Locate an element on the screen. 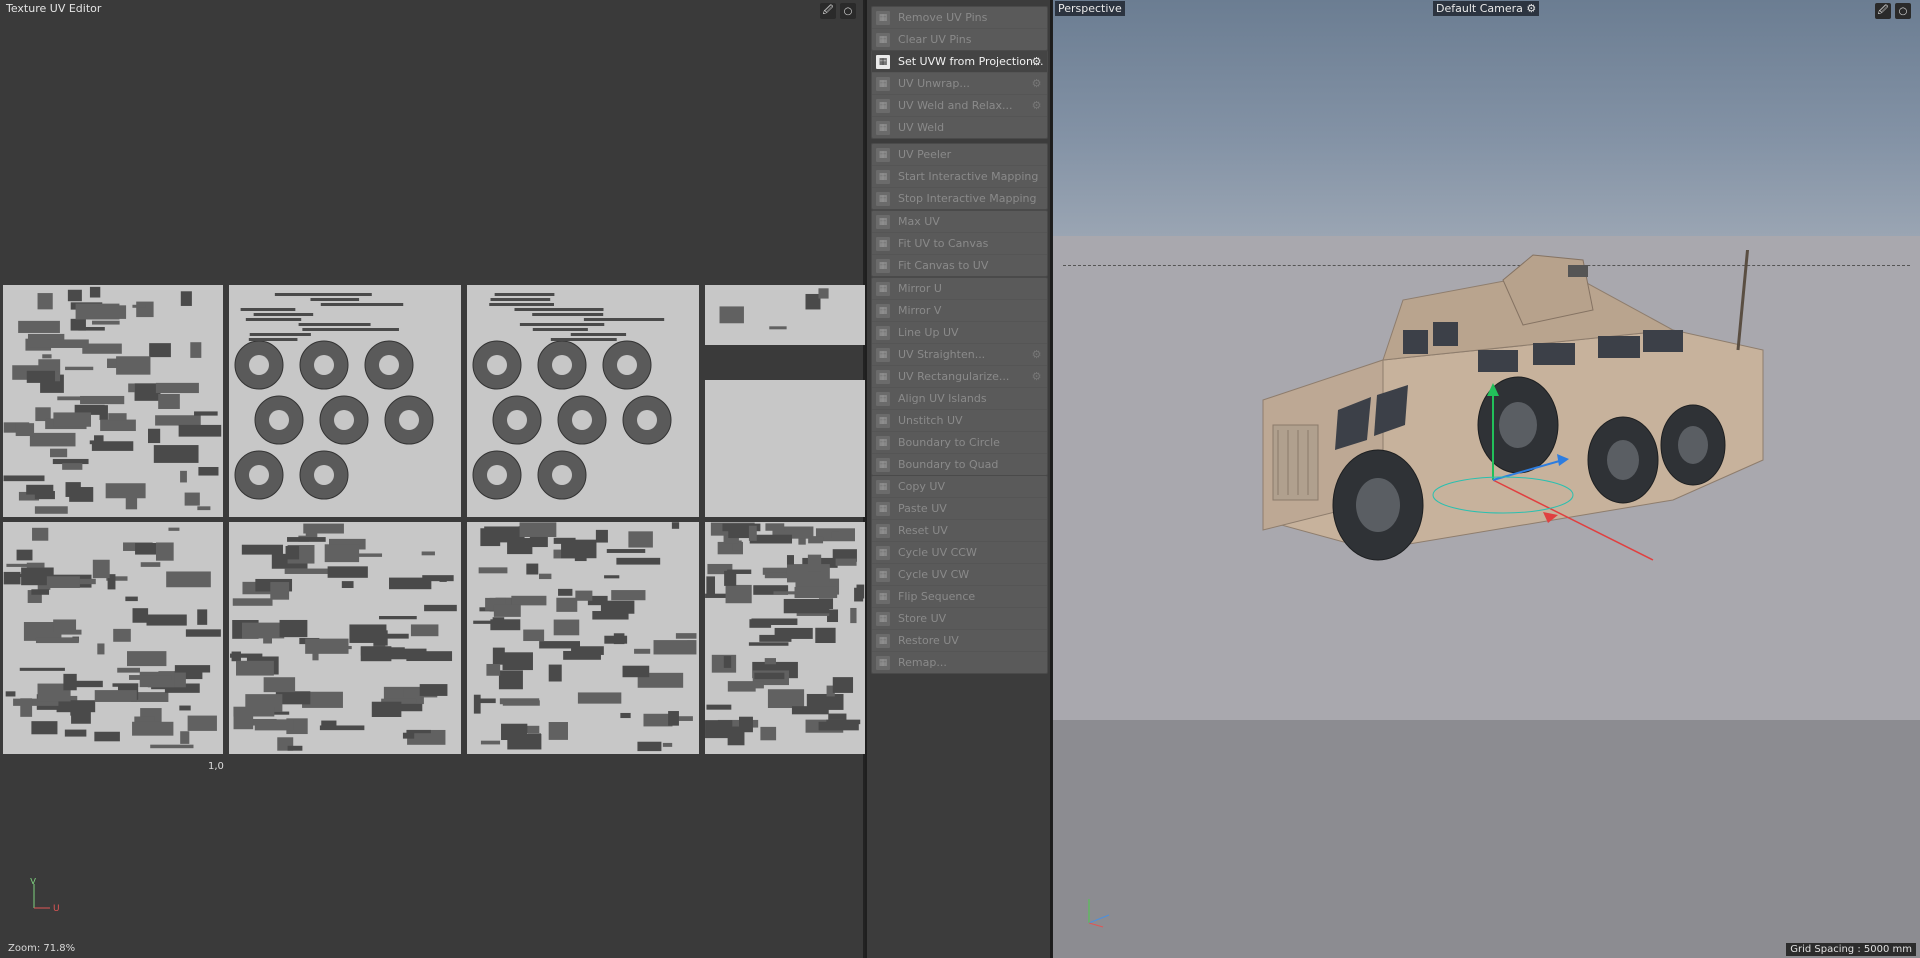 The height and width of the screenshot is (958, 1920). command-item: ▦ UV Weld is located at coordinates (959, 127).